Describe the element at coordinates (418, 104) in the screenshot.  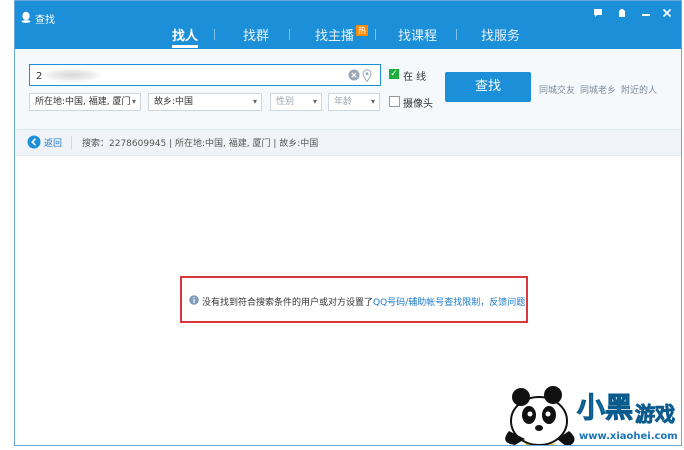
I see `camera-label: 摄像头` at that location.